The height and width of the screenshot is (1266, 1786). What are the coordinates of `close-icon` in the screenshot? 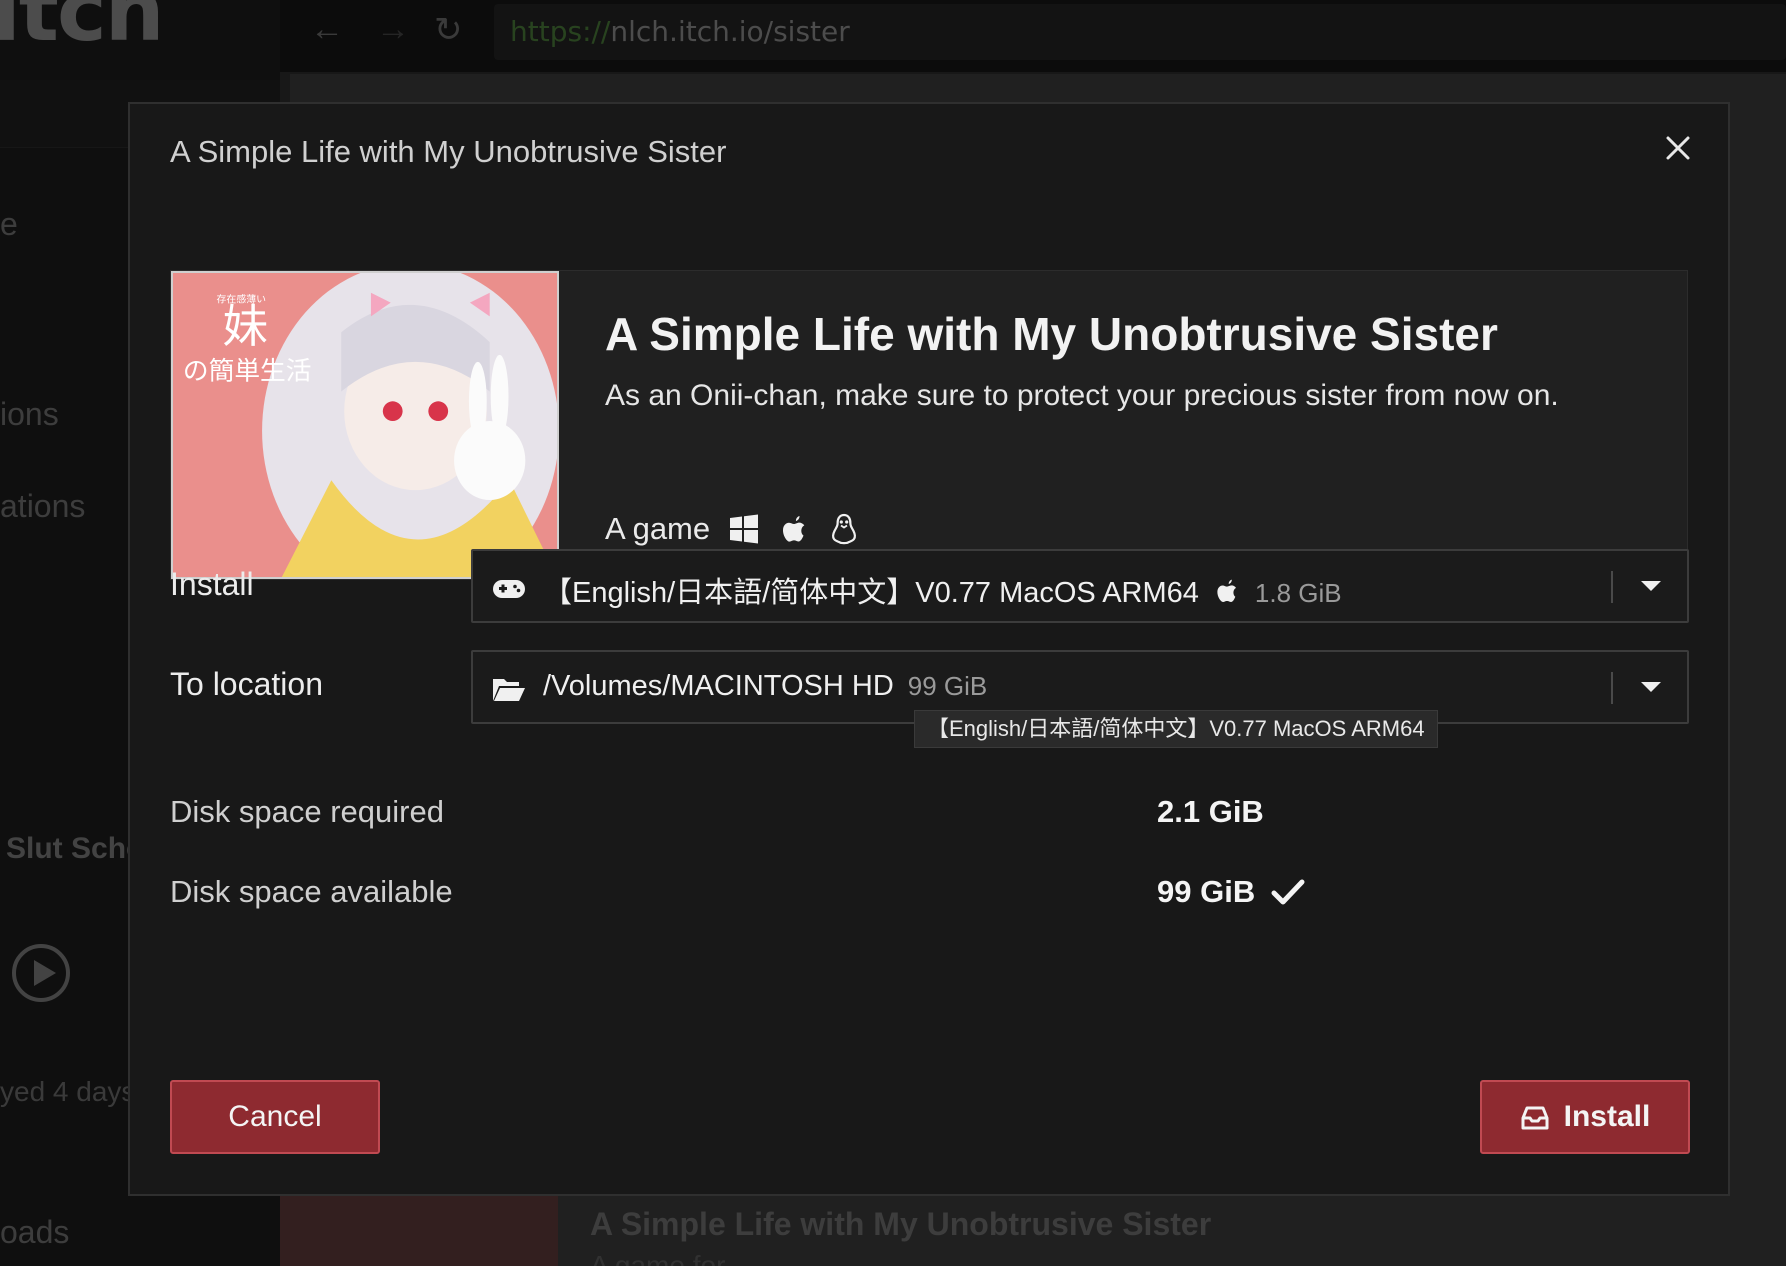 It's located at (1678, 148).